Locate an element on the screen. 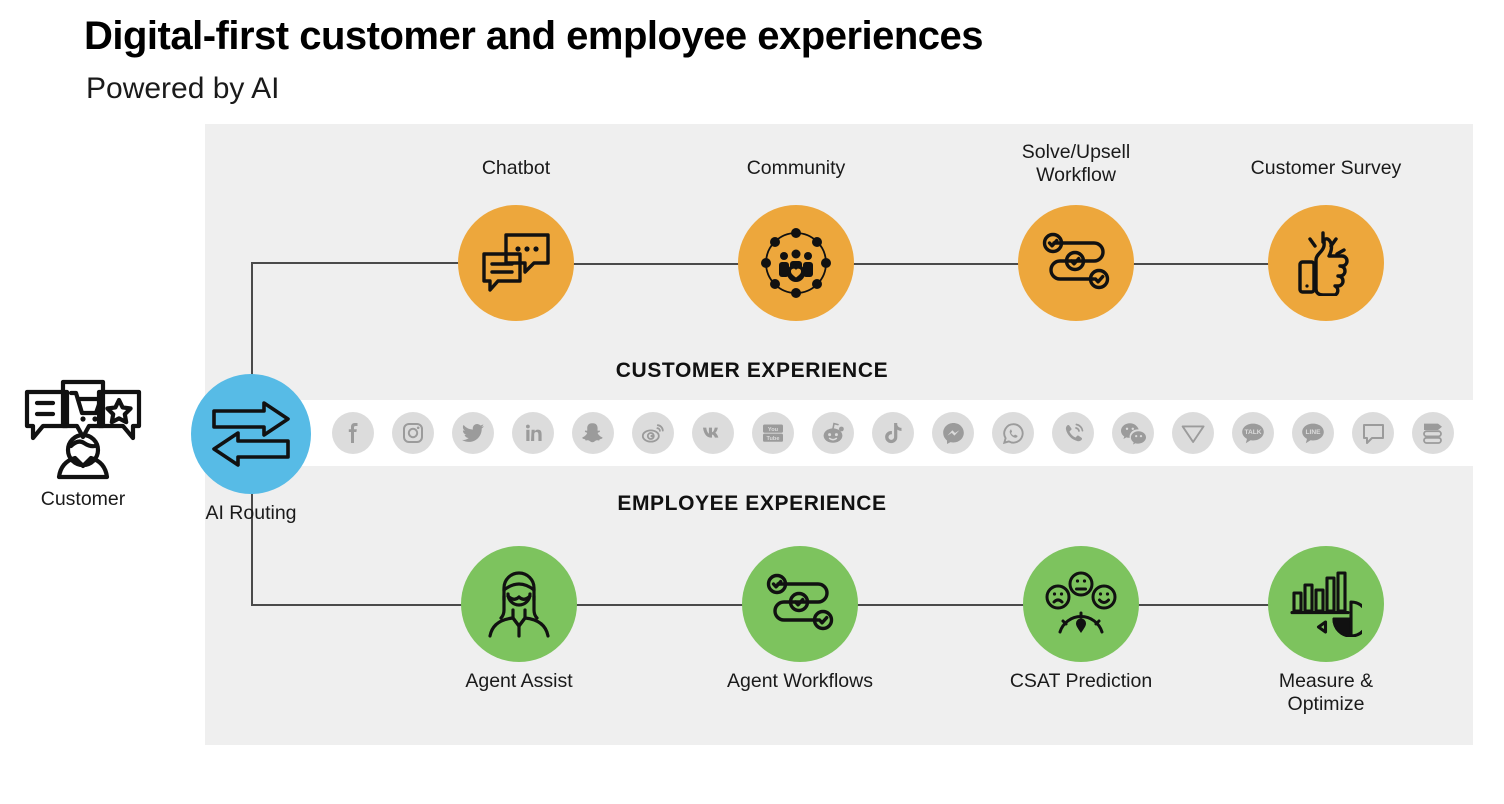 The height and width of the screenshot is (804, 1504). node-solve-upsell-workflow-bubble is located at coordinates (1076, 263).